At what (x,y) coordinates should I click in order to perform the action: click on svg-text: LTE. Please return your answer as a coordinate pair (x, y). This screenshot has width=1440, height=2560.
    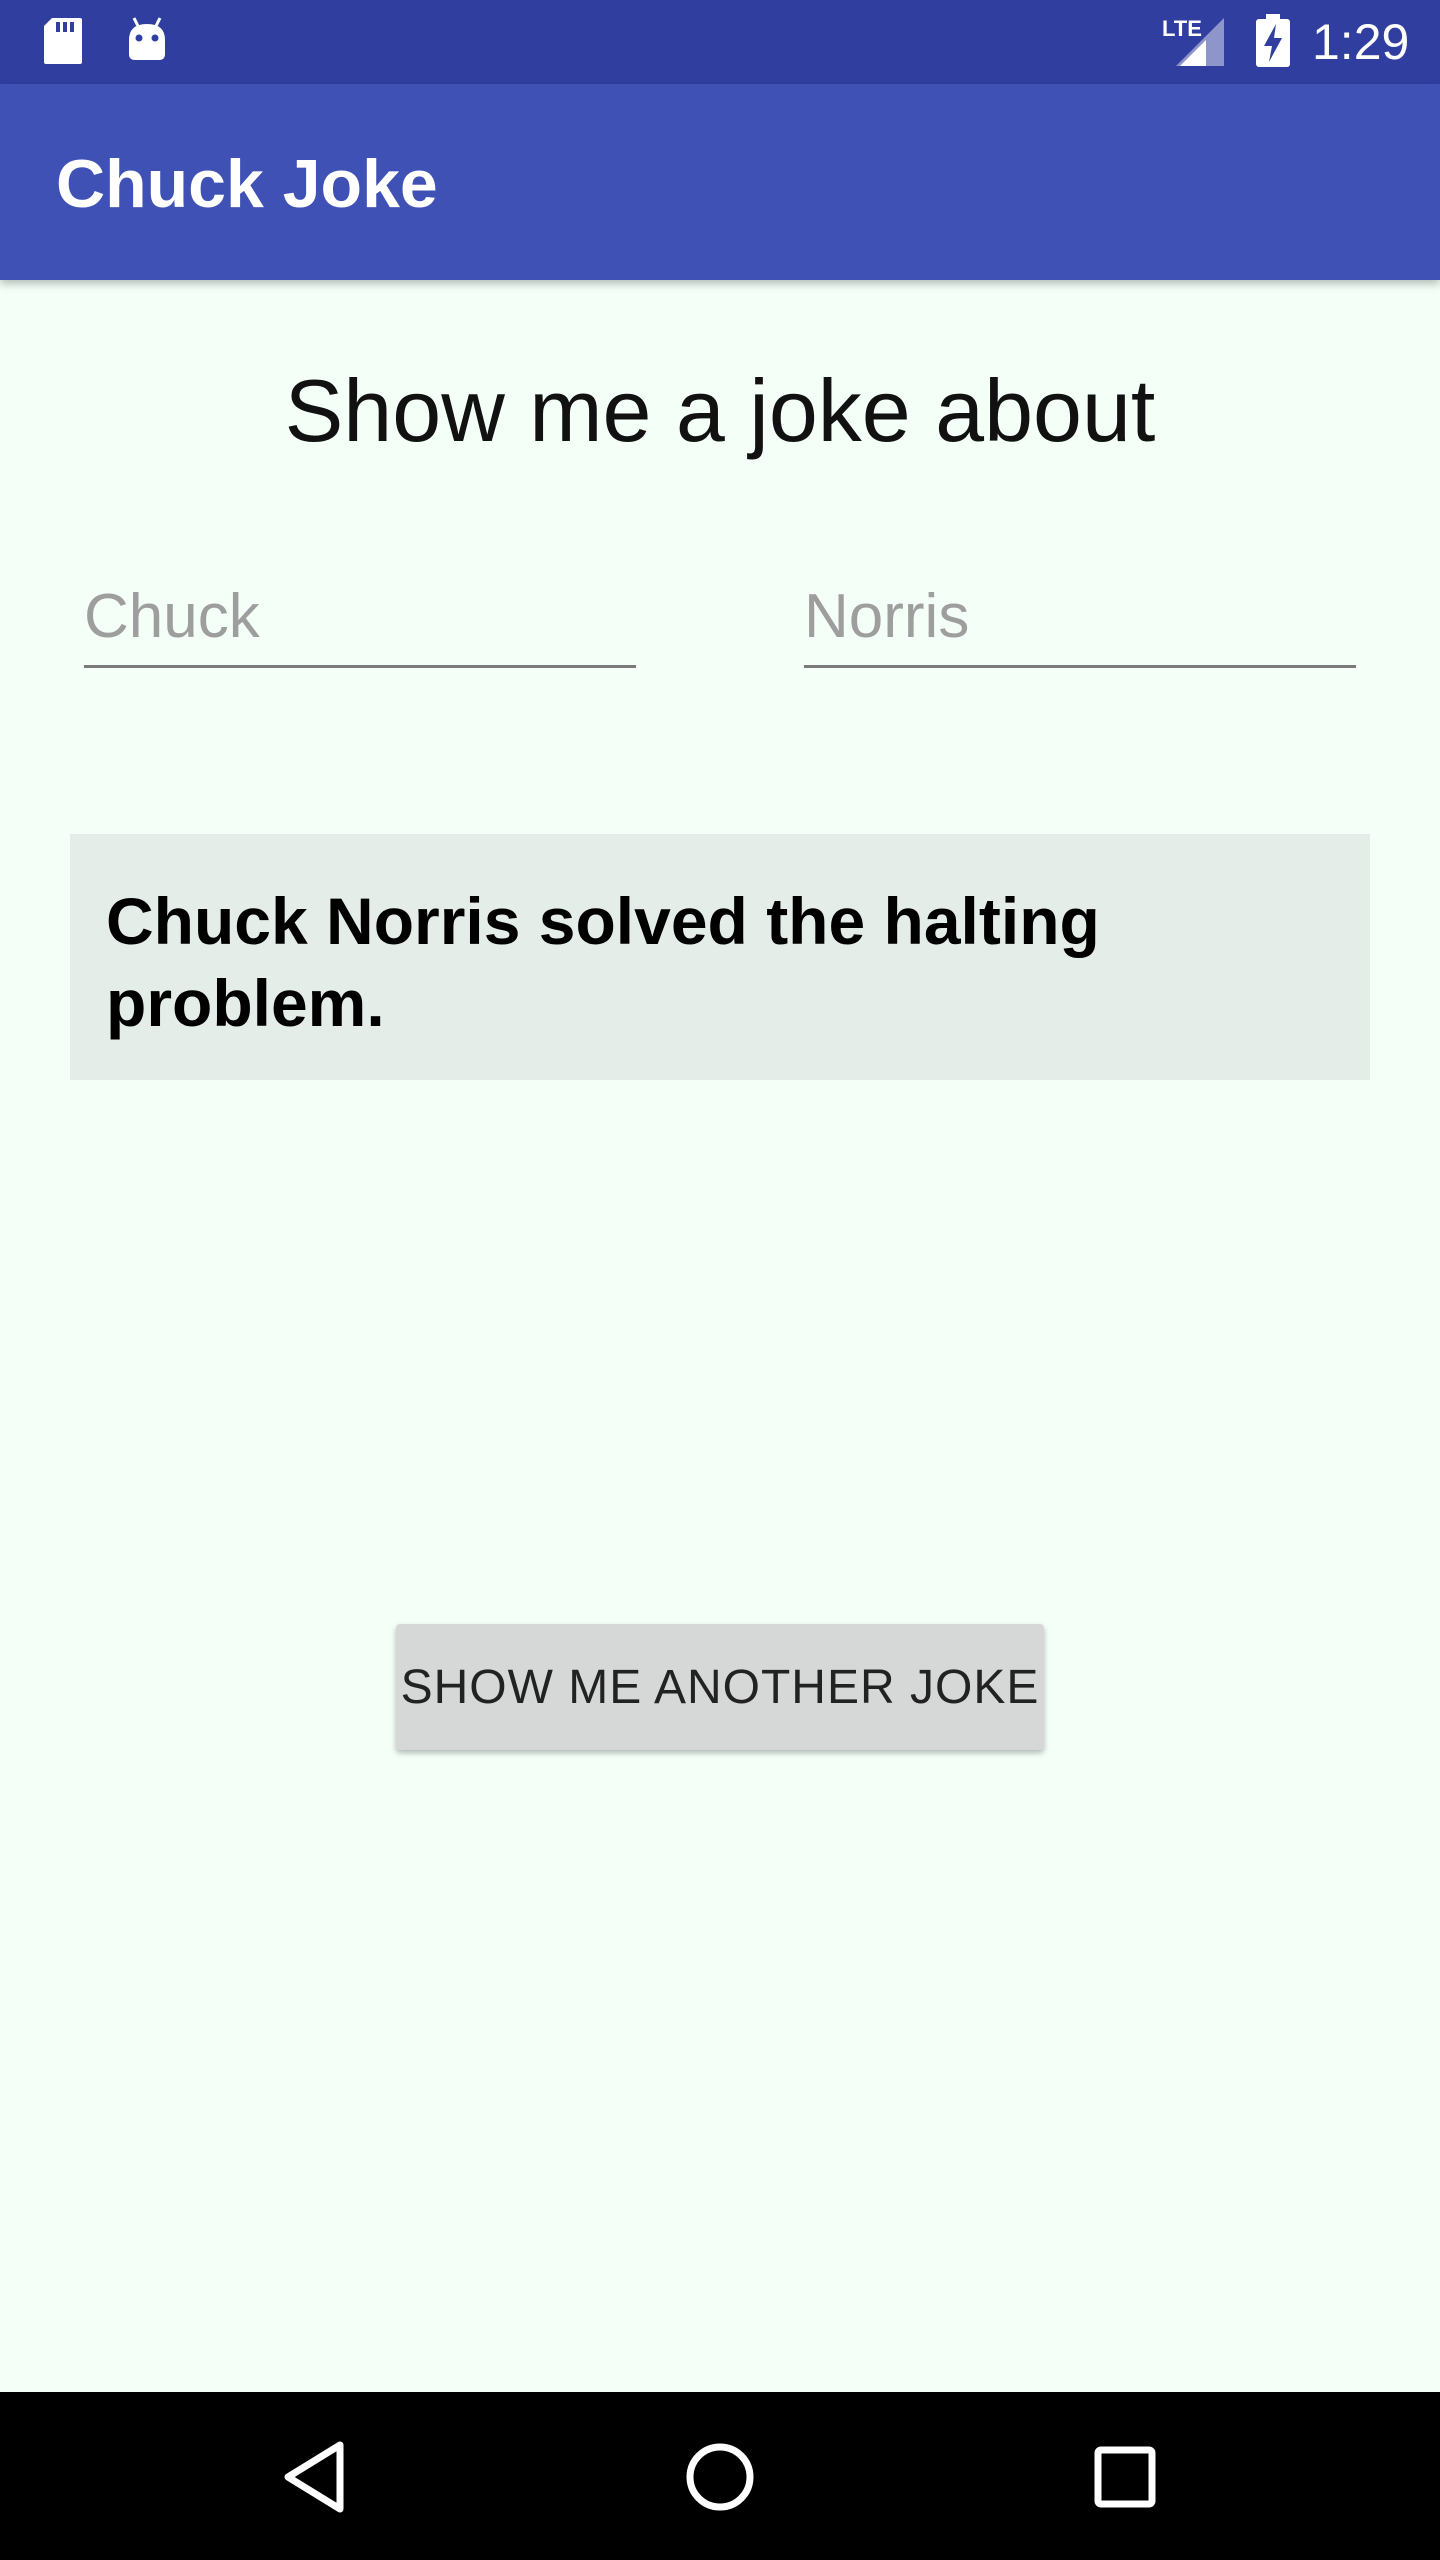
    Looking at the image, I should click on (1182, 28).